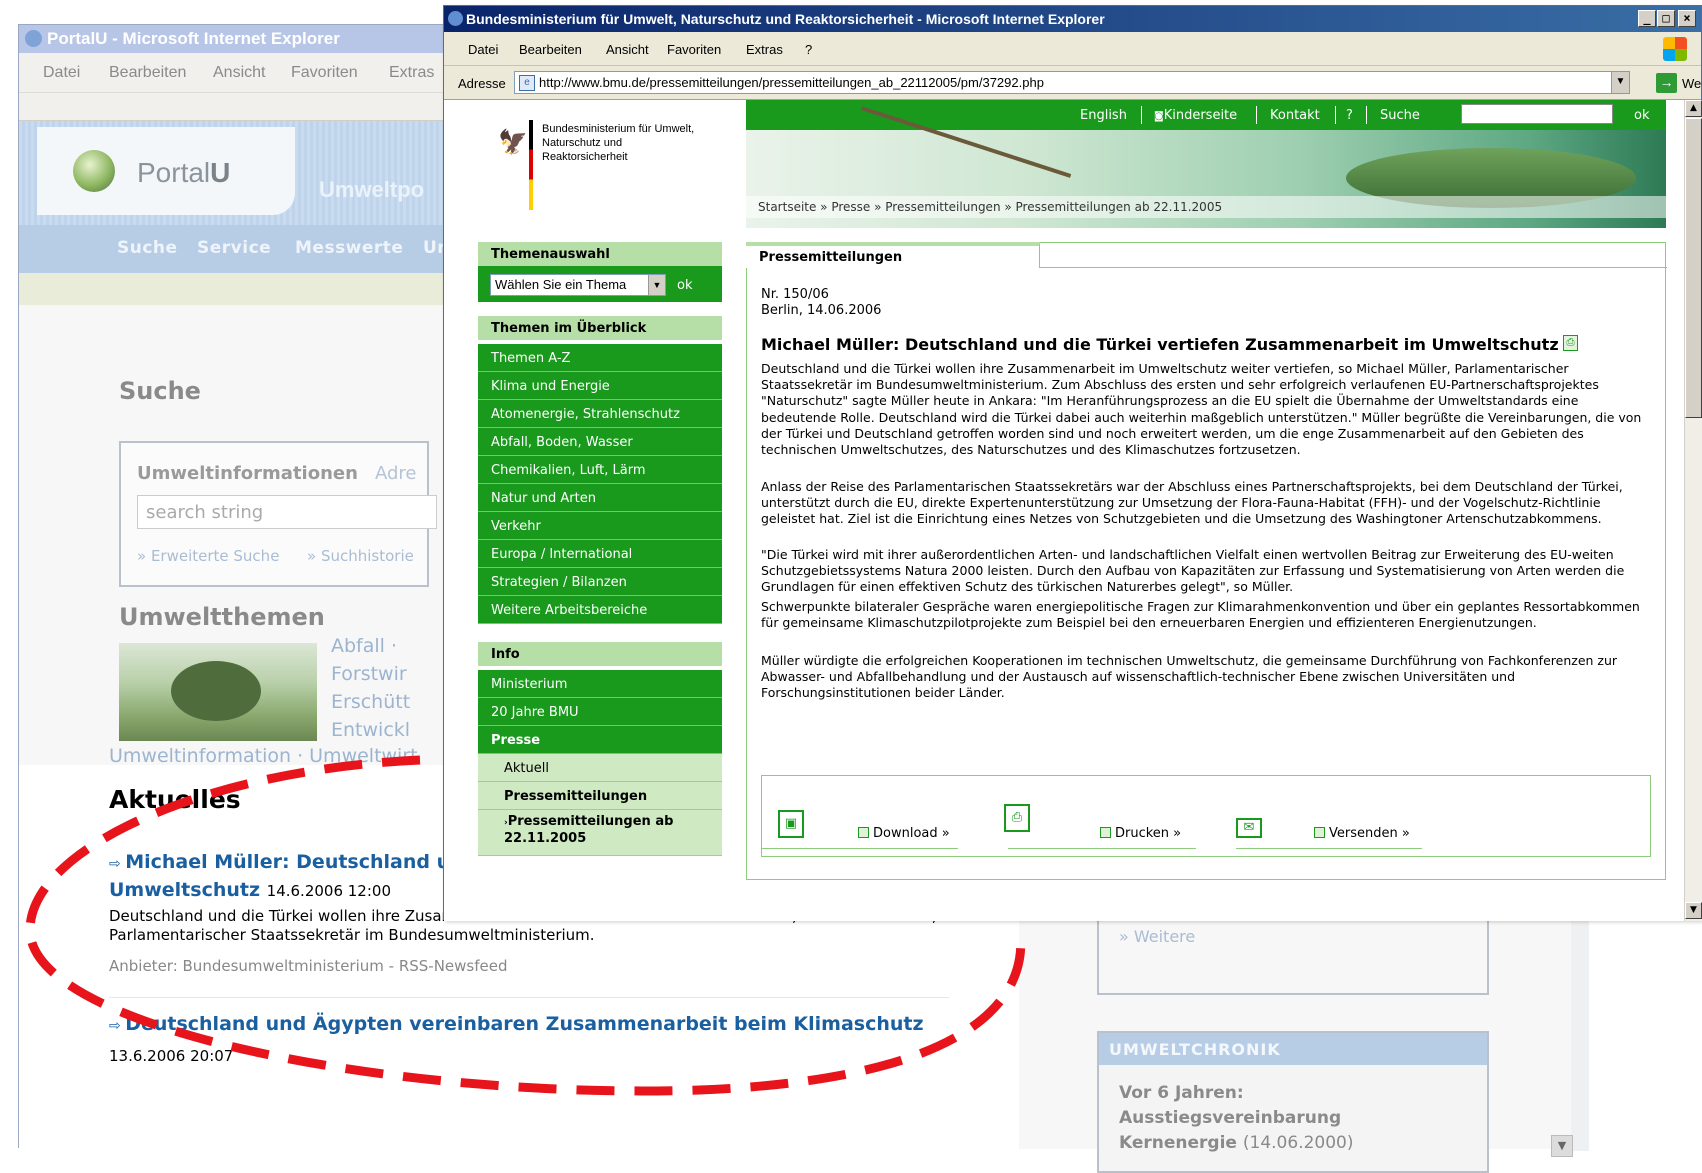 This screenshot has width=1702, height=1173. Describe the element at coordinates (1181, 1093) in the screenshot. I see `chronik-line1: Vor 6 Jahren:` at that location.